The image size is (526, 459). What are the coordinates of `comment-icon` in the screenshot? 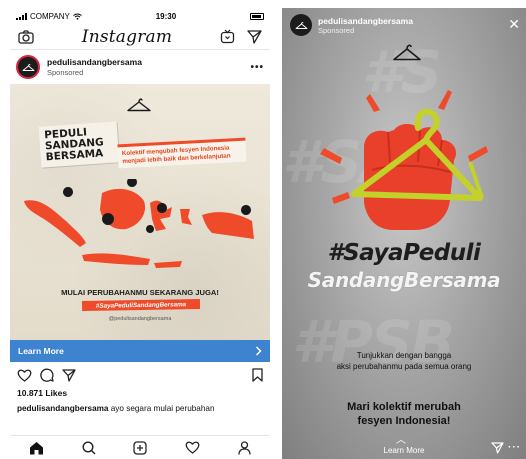 It's located at (47, 375).